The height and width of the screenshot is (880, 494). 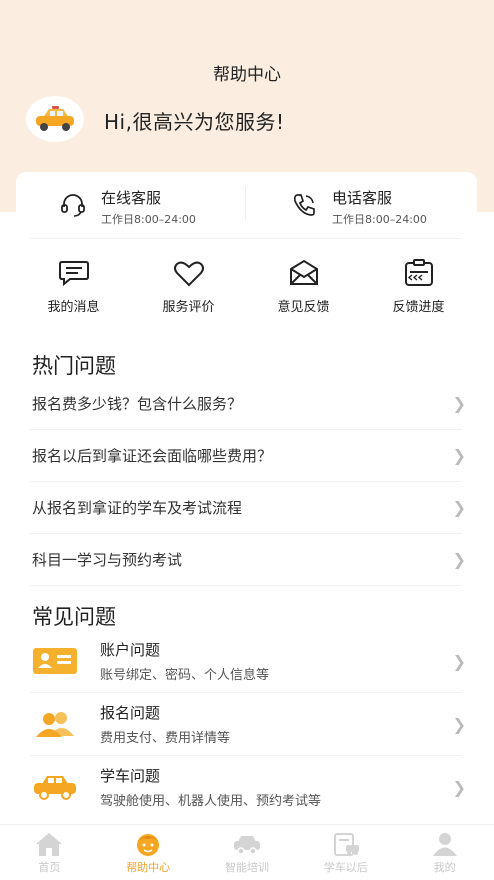 I want to click on tab-profile-label: 我的, so click(x=444, y=867).